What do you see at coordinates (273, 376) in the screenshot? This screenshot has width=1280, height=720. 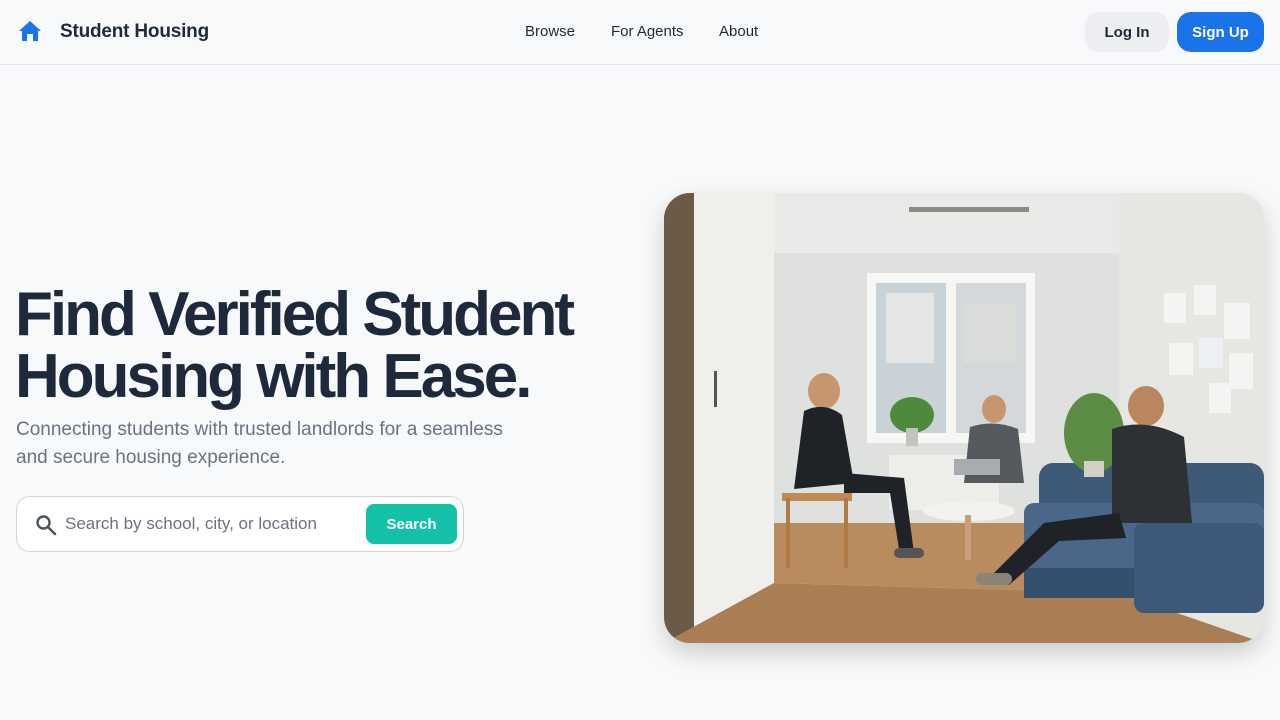 I see `hero-title-line-2: Housing with Ease.` at bounding box center [273, 376].